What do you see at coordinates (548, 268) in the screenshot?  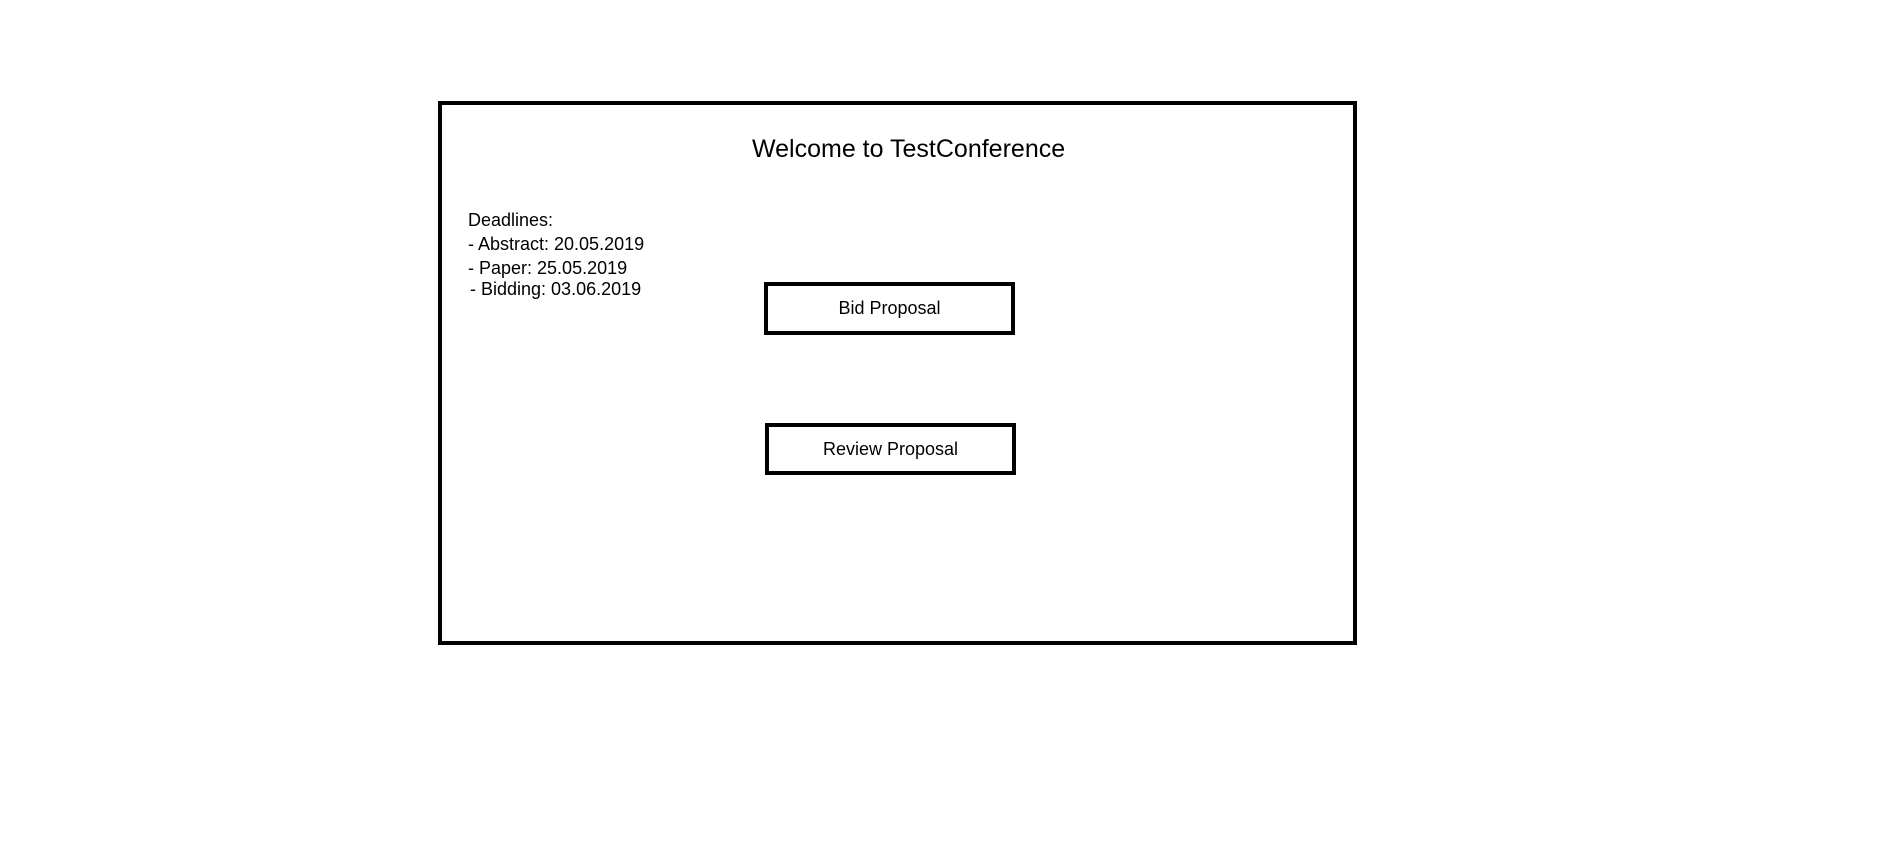 I see `deadline-paper: - Paper: 25.05.2019` at bounding box center [548, 268].